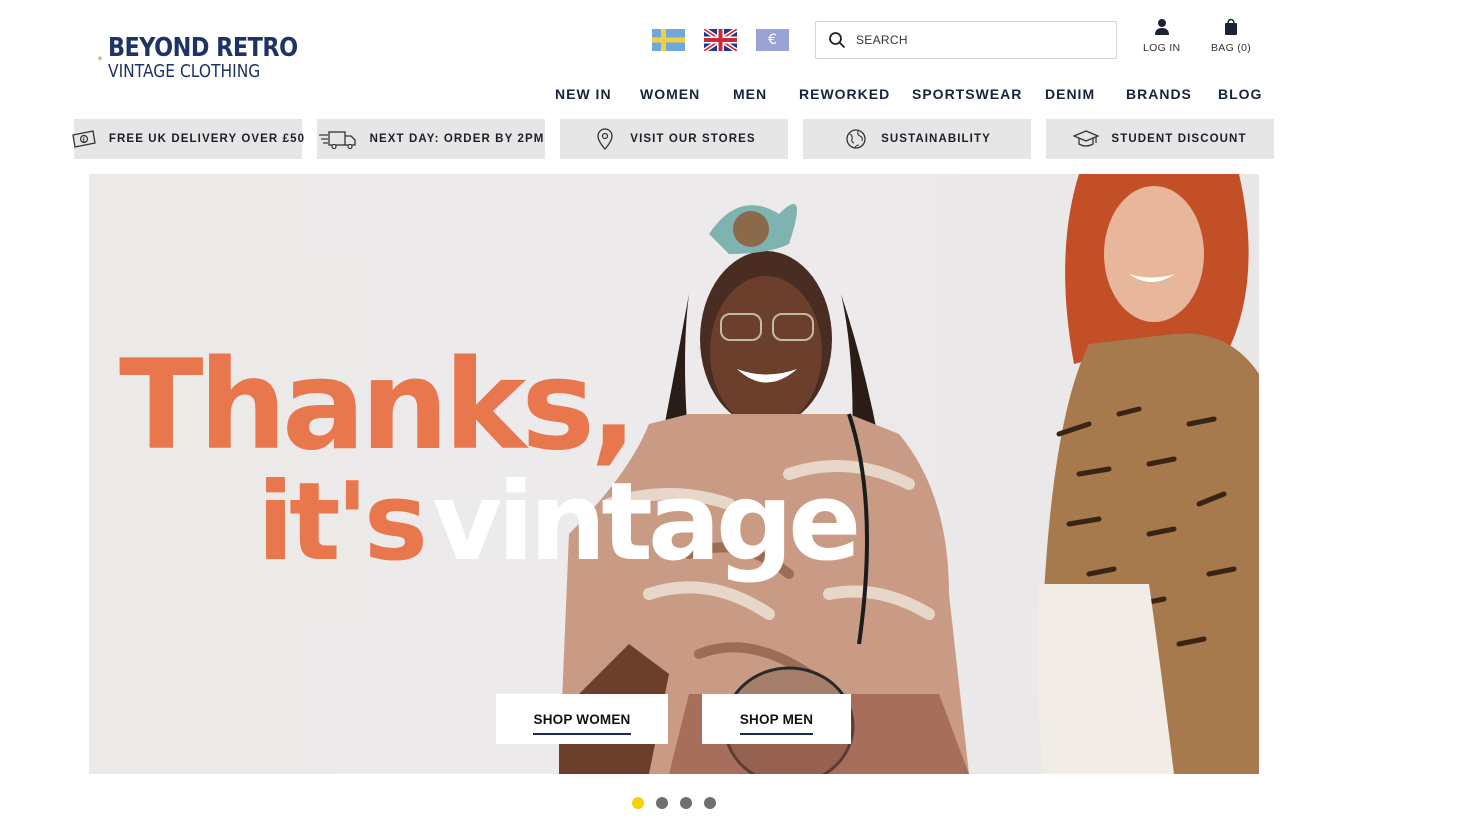  I want to click on banknote-icon: £, so click(84, 139).